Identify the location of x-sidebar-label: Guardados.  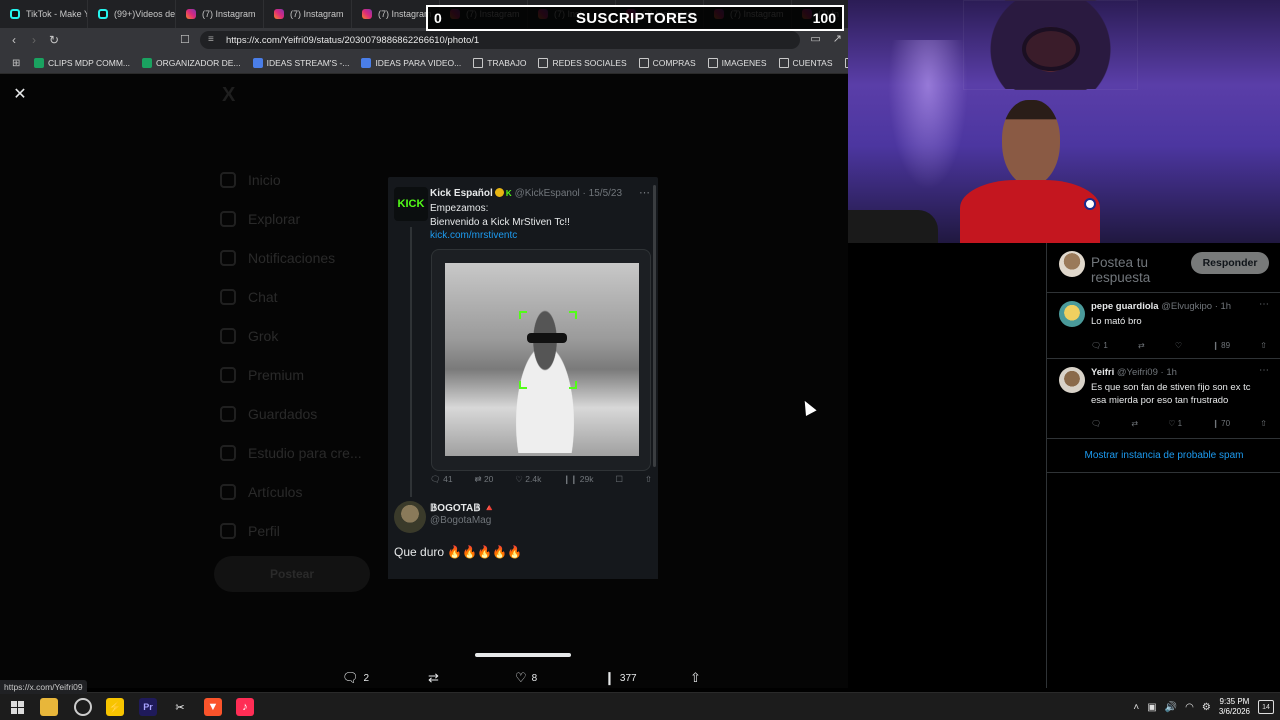
(283, 413).